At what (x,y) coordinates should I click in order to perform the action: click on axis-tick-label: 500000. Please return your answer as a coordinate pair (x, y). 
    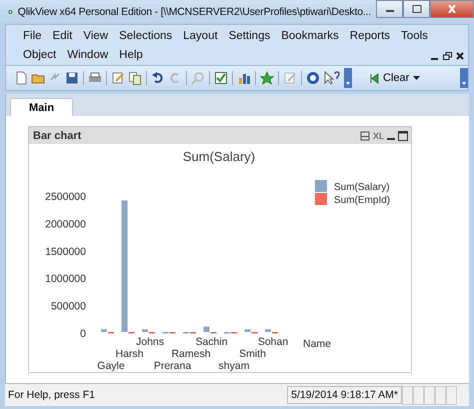
    Looking at the image, I should click on (68, 306).